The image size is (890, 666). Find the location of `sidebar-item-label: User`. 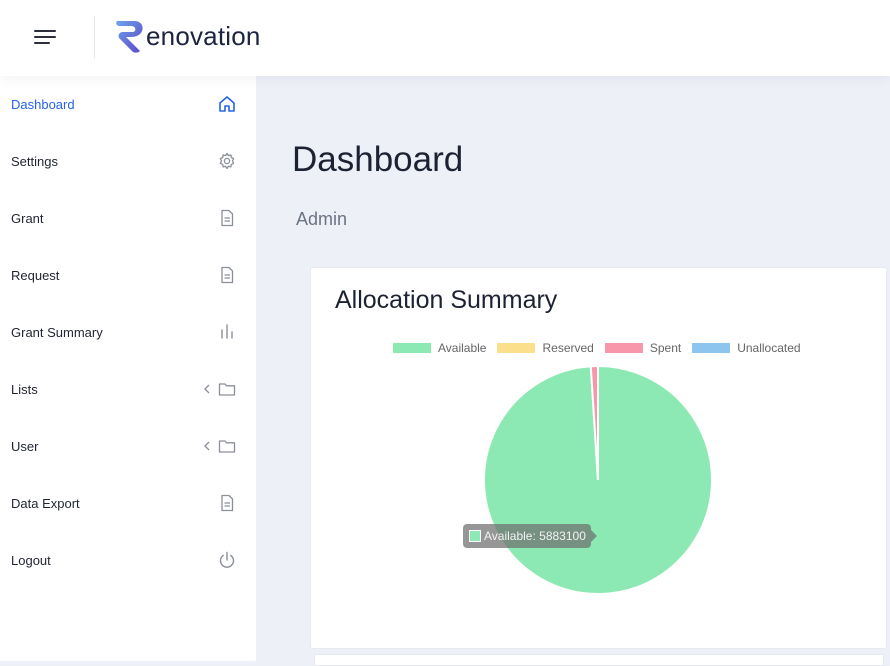

sidebar-item-label: User is located at coordinates (25, 446).